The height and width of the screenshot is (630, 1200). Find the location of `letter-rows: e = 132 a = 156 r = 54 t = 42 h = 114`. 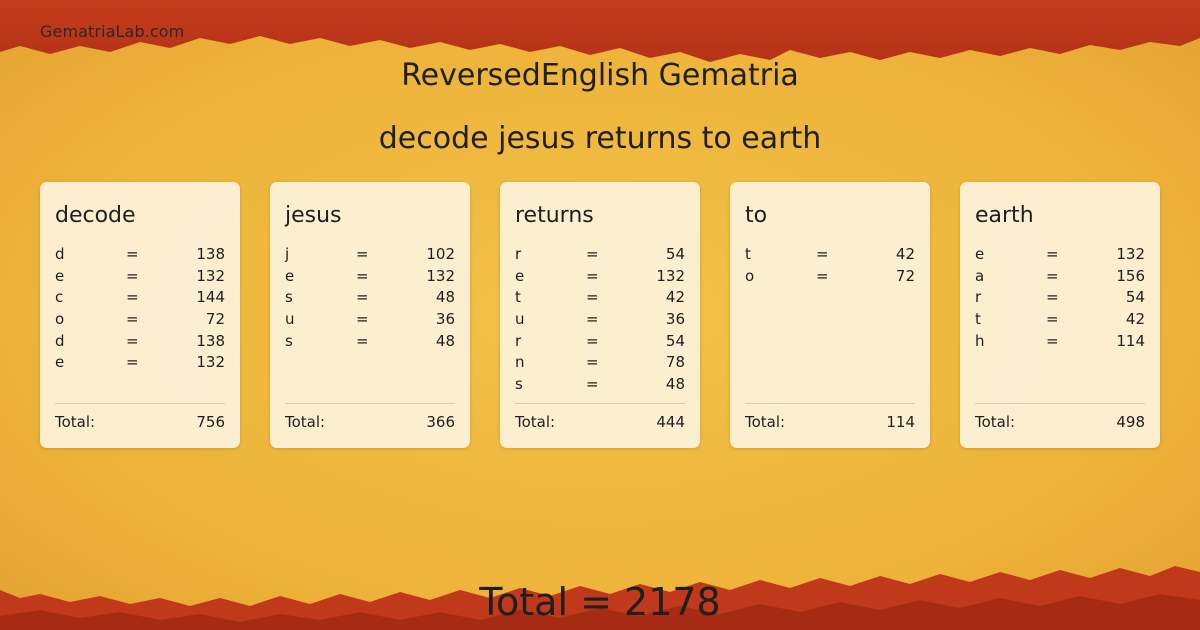

letter-rows: e = 132 a = 156 r = 54 t = 42 h = 114 is located at coordinates (1060, 298).